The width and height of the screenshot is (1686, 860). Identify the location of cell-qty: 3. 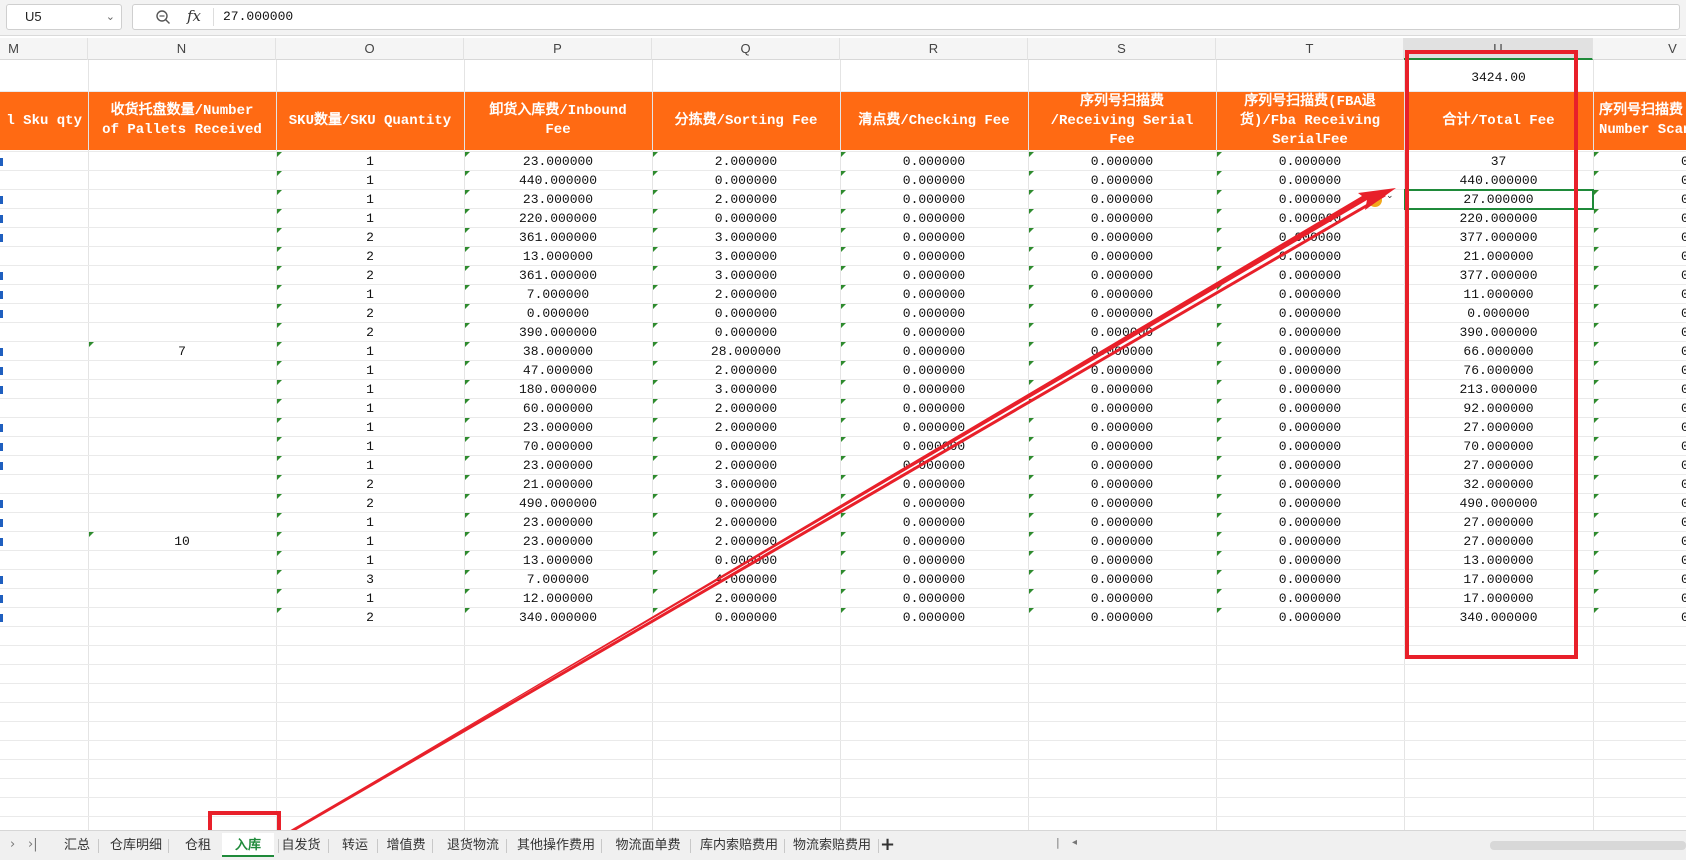
(370, 579).